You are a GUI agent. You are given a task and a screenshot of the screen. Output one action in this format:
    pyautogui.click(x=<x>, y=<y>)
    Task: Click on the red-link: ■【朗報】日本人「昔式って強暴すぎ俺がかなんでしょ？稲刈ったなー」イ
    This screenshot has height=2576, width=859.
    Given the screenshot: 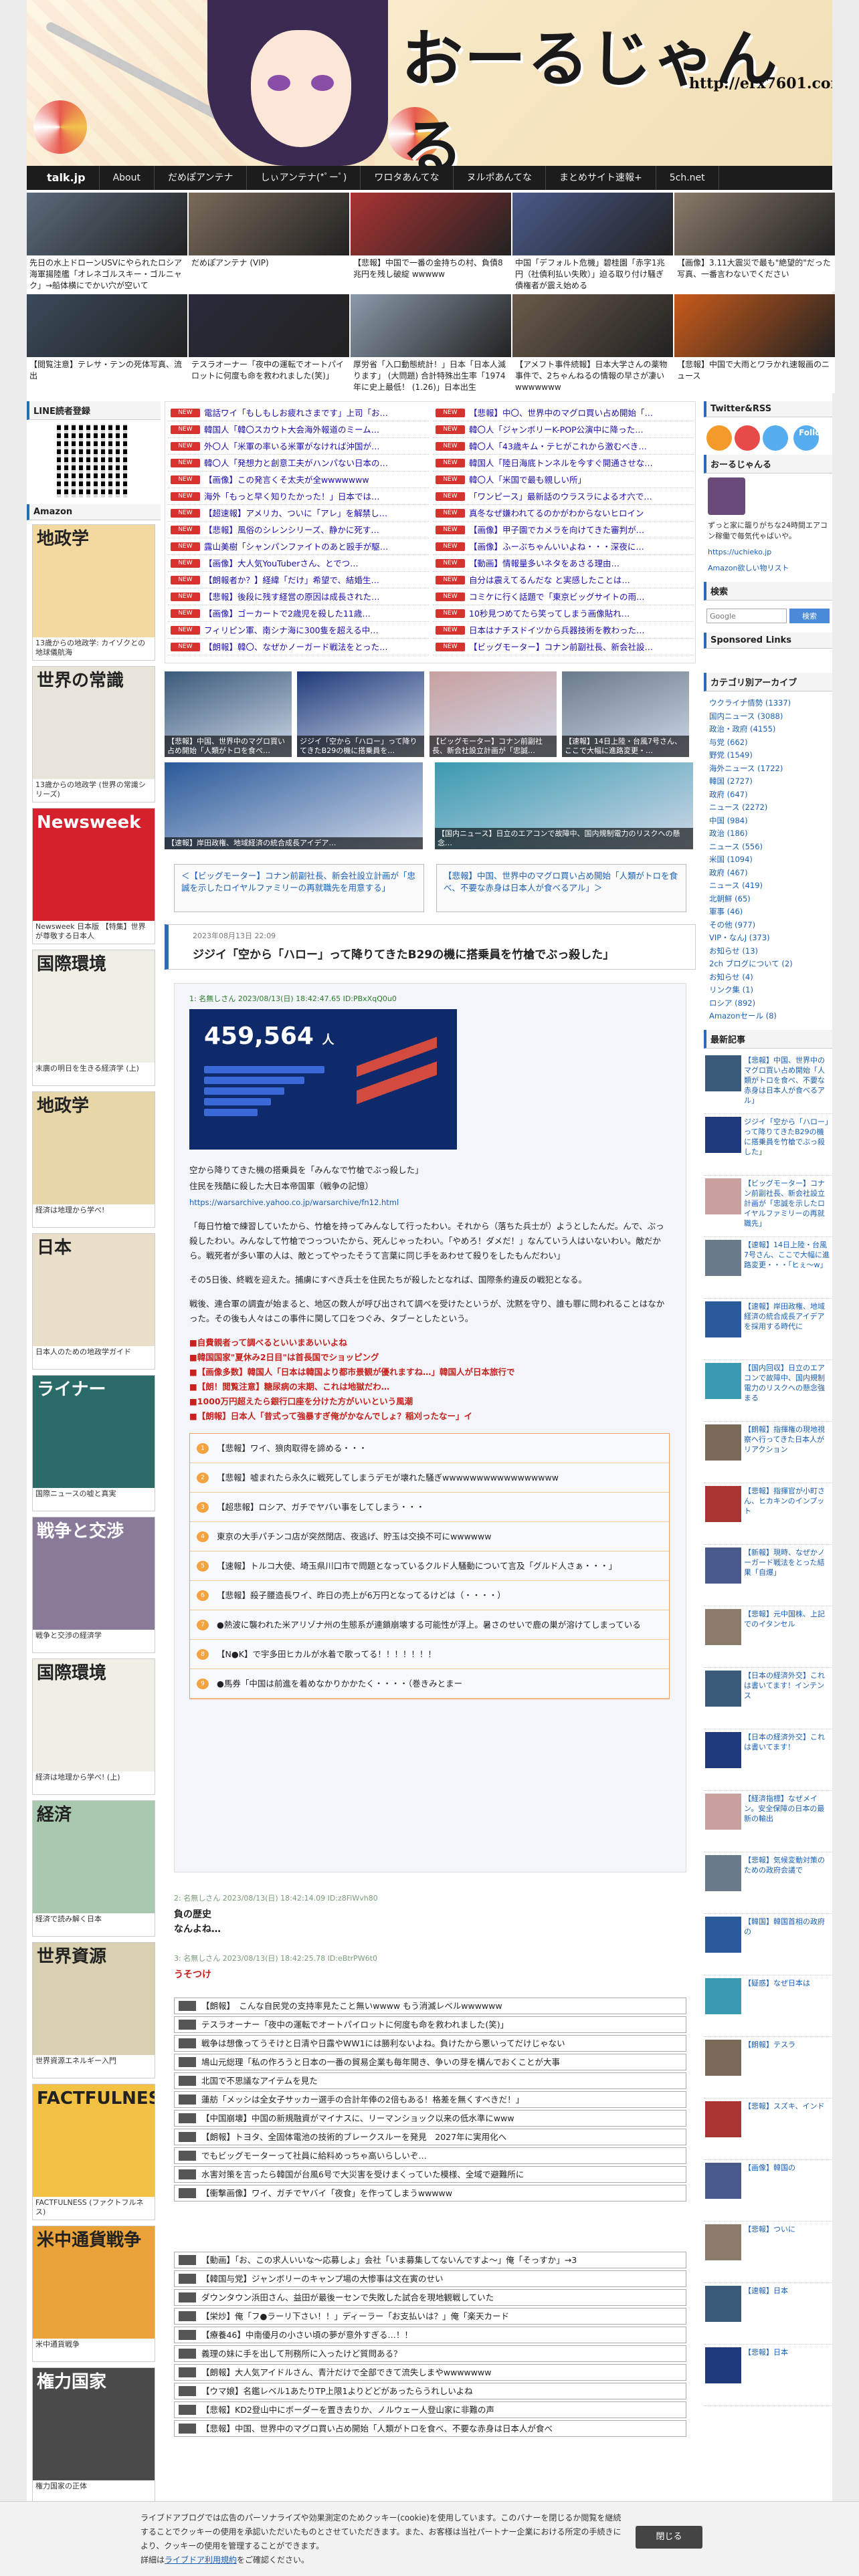 What is the action you would take?
    pyautogui.click(x=430, y=1416)
    